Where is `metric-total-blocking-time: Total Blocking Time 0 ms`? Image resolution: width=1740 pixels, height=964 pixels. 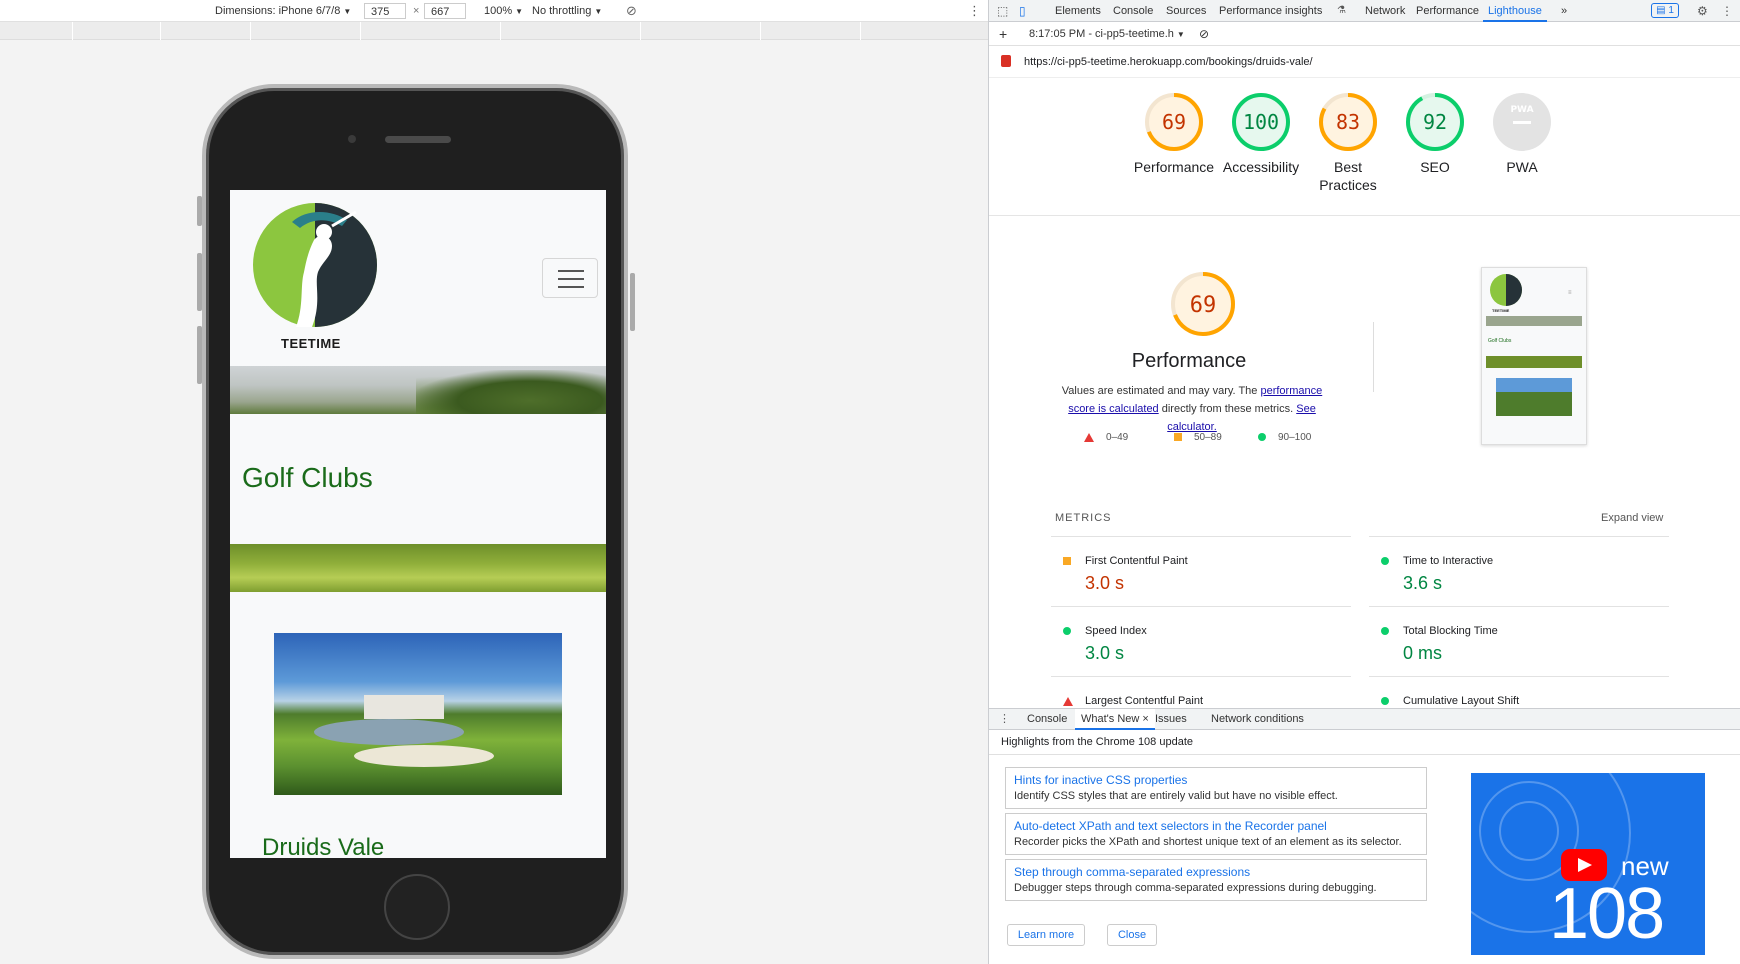 metric-total-blocking-time: Total Blocking Time 0 ms is located at coordinates (1519, 641).